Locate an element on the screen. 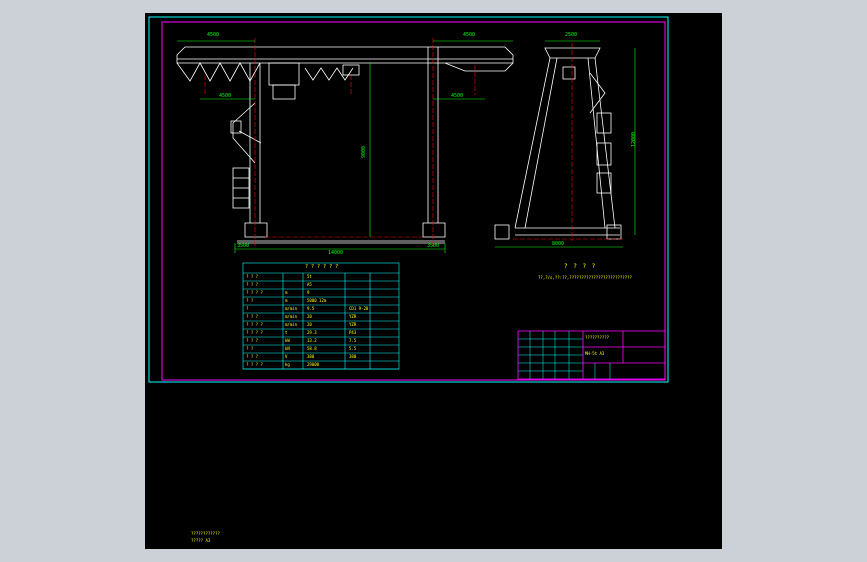 Image resolution: width=867 pixels, height=562 pixels. spec-table-grid is located at coordinates (321, 321).